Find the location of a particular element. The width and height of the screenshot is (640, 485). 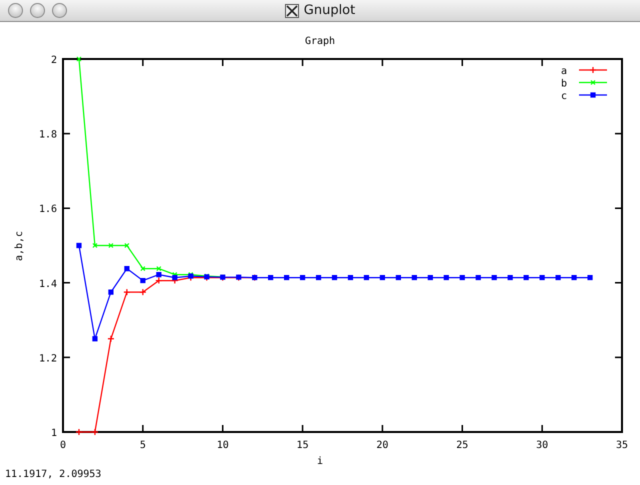

x-tick-label: 15 is located at coordinates (302, 445).